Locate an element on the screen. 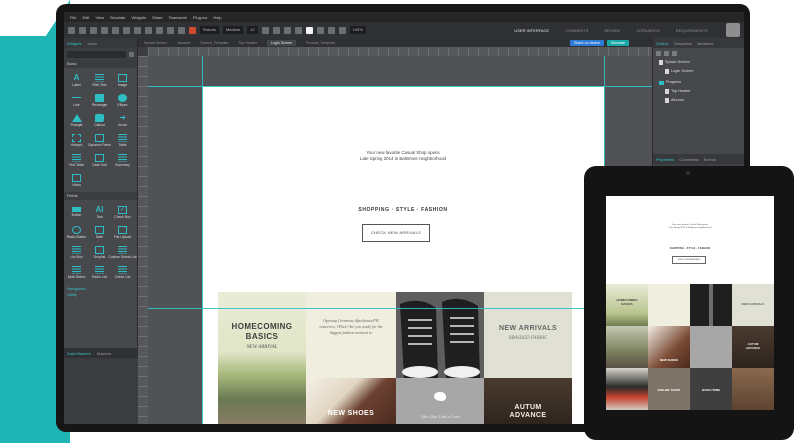 The image size is (800, 443). user-avatar is located at coordinates (733, 30).